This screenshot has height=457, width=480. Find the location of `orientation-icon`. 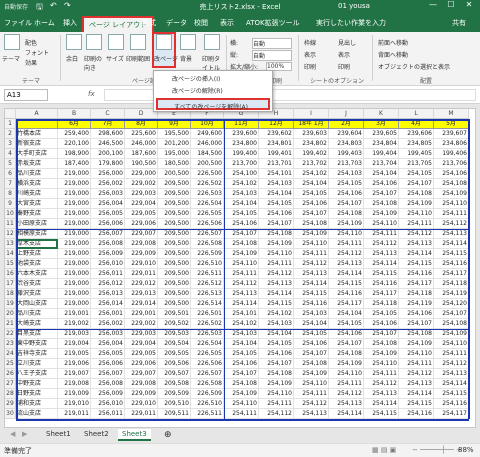

orientation-icon is located at coordinates (94, 42).